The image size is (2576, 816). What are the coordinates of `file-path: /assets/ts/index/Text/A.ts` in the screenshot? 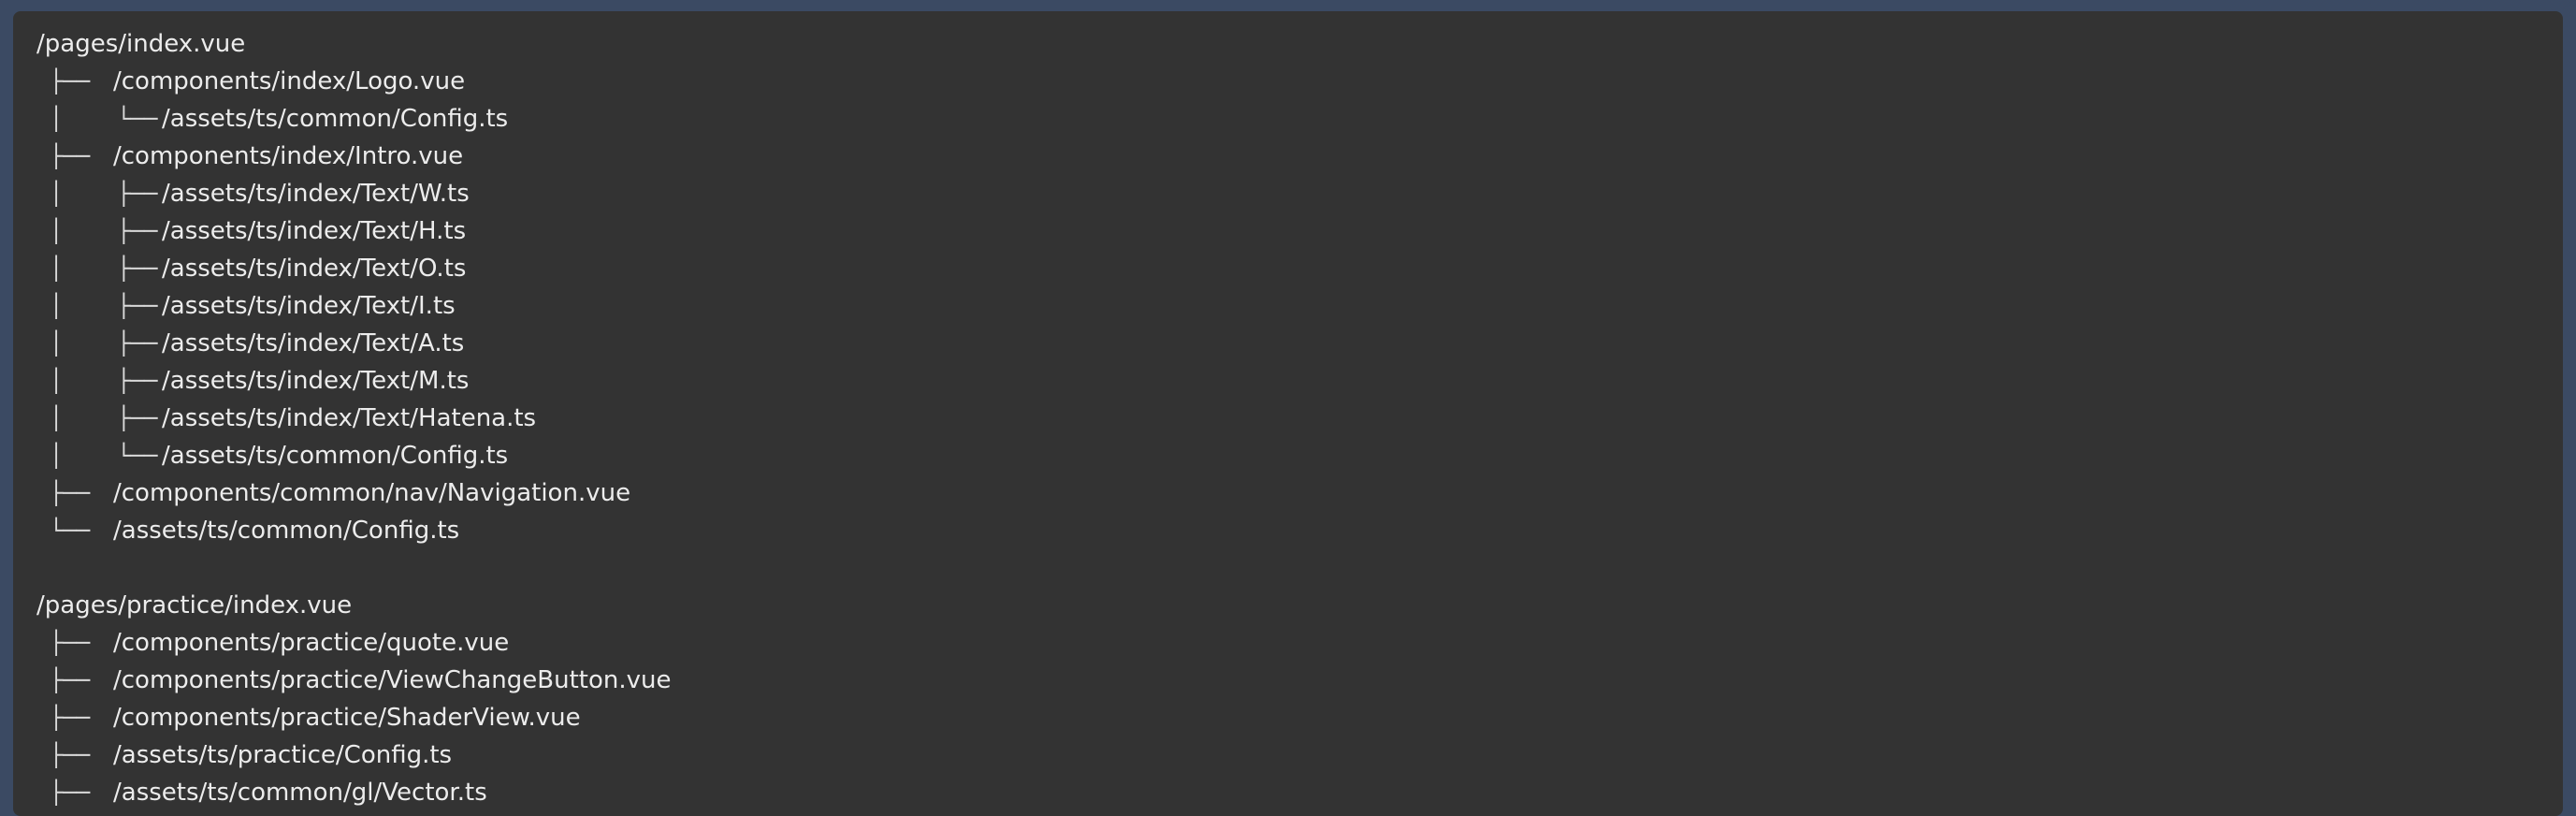 It's located at (313, 343).